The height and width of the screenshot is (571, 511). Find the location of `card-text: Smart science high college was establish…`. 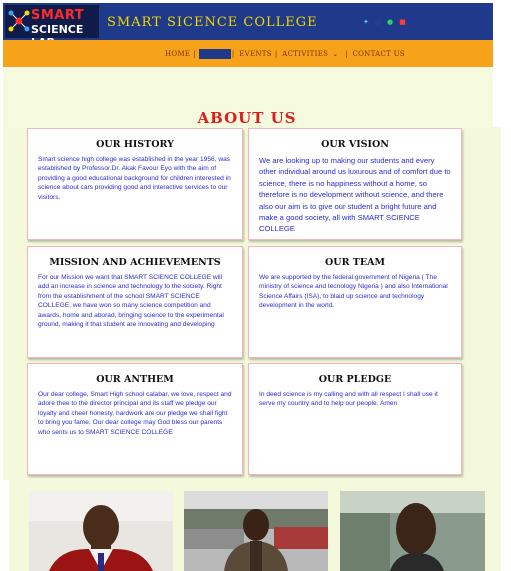

card-text: Smart science high college was establish… is located at coordinates (134, 178).